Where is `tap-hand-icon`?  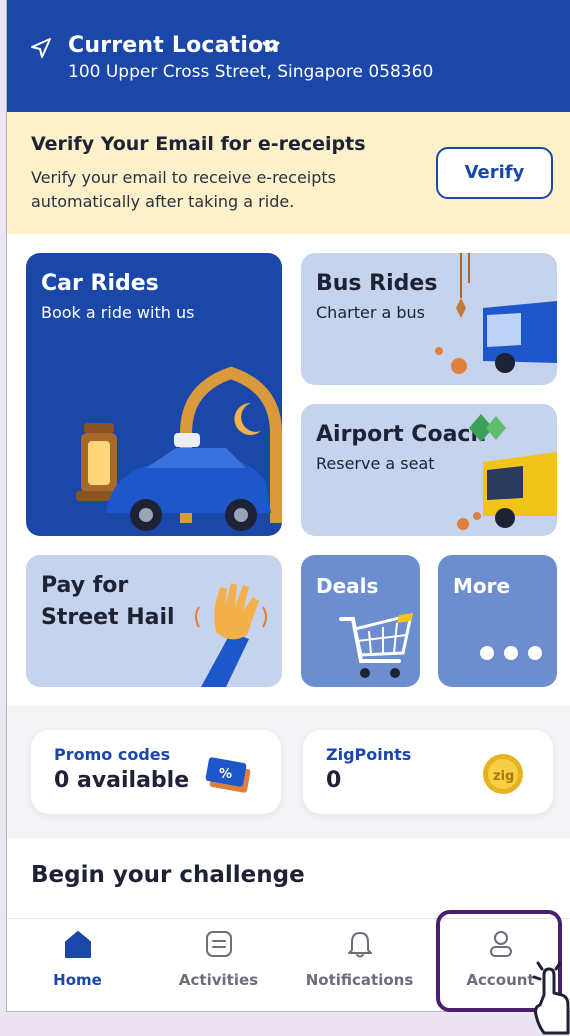
tap-hand-icon is located at coordinates (551, 998).